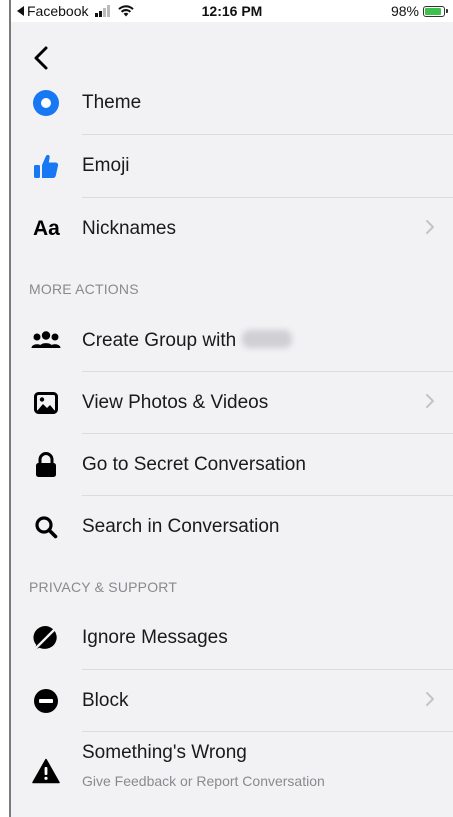 Image resolution: width=453 pixels, height=817 pixels. Describe the element at coordinates (84, 289) in the screenshot. I see `section-header-more-actions: MORE ACTIONS` at that location.